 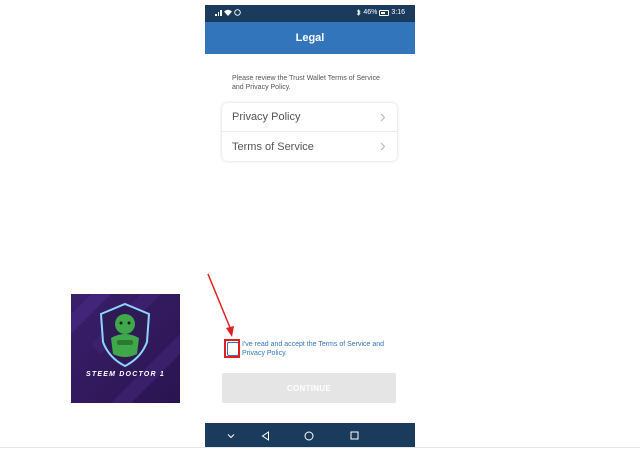 I want to click on logo-mascot-graphic, so click(x=125, y=348).